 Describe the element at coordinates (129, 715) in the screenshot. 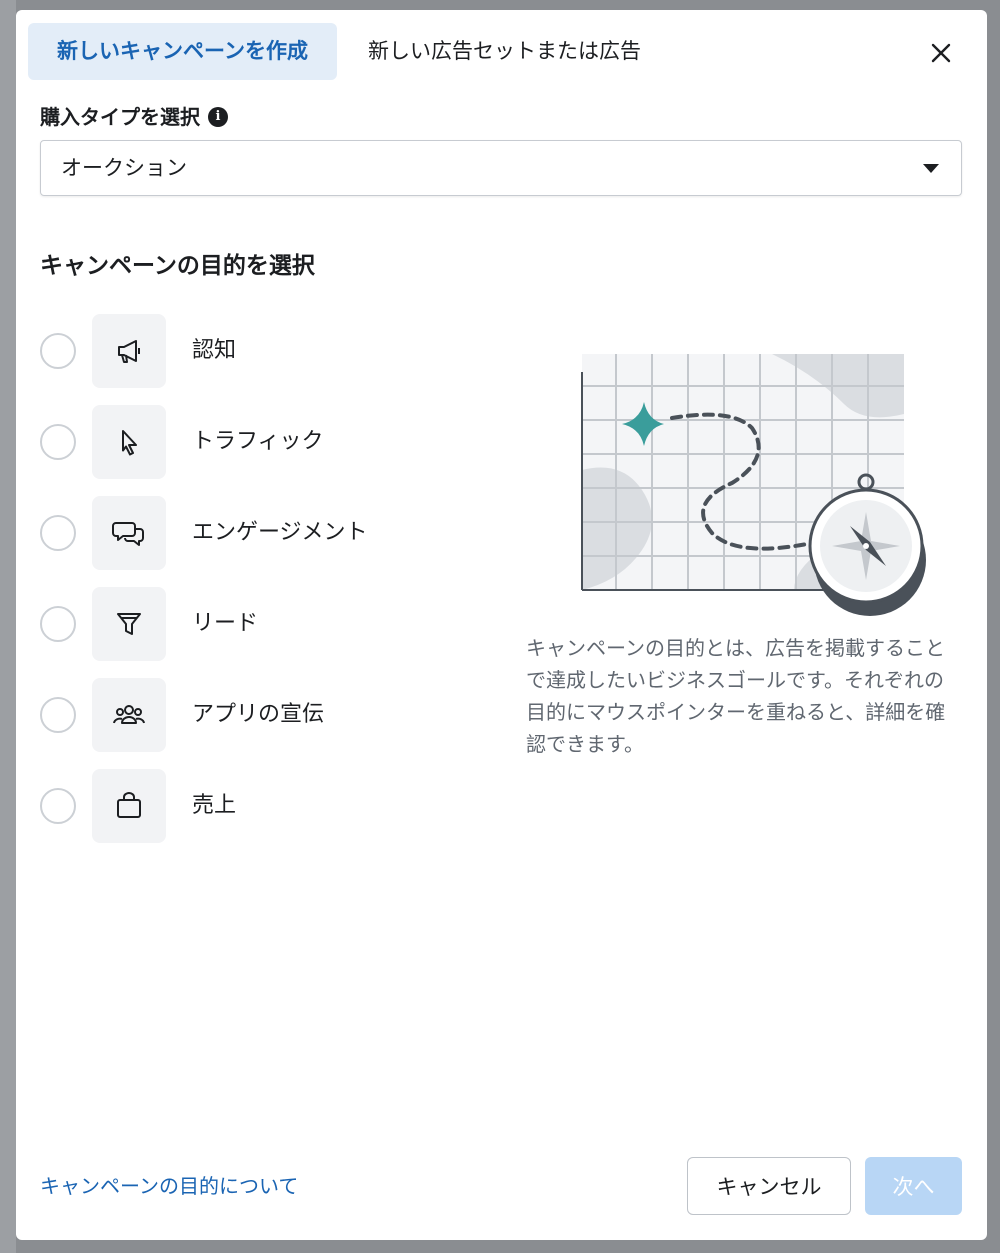

I see `people-icon` at that location.